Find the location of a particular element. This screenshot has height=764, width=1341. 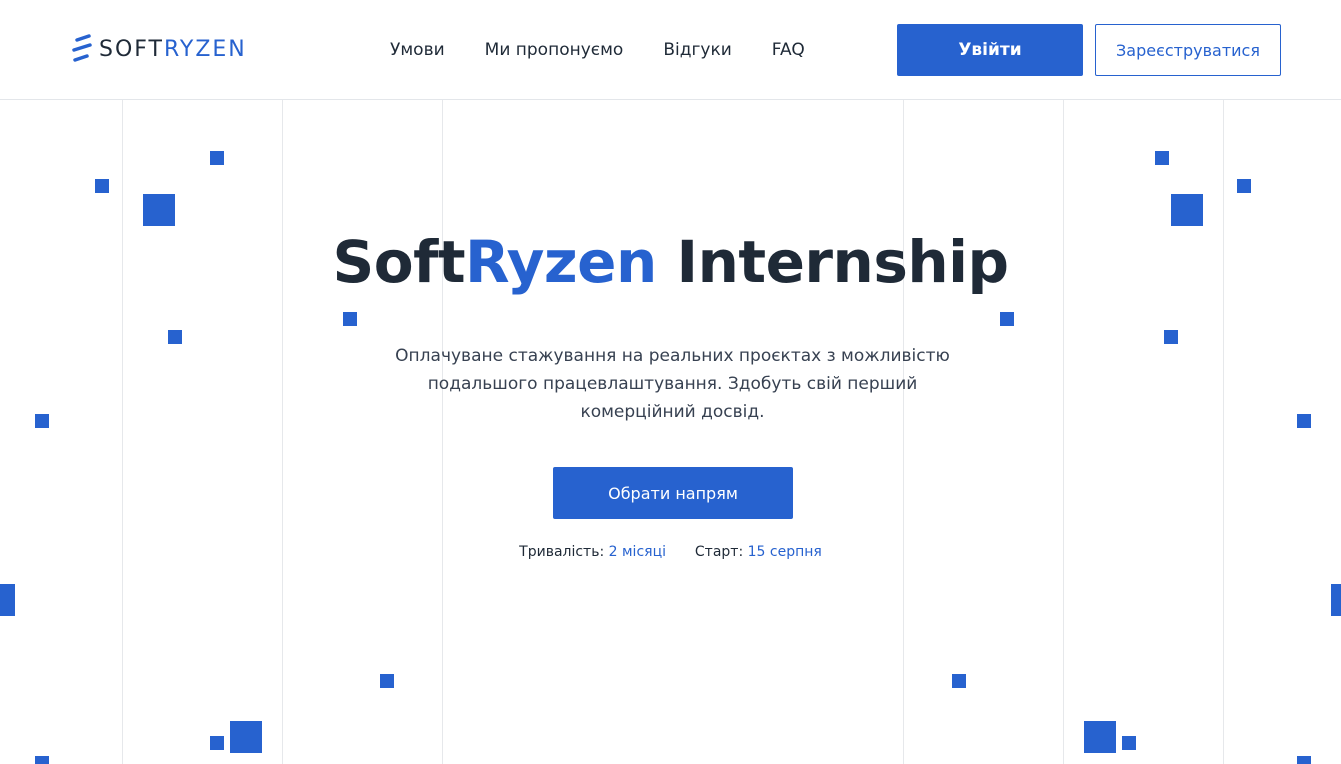

main-nav: Умови Ми пропонуємо Відгуки FAQ is located at coordinates (617, 50).